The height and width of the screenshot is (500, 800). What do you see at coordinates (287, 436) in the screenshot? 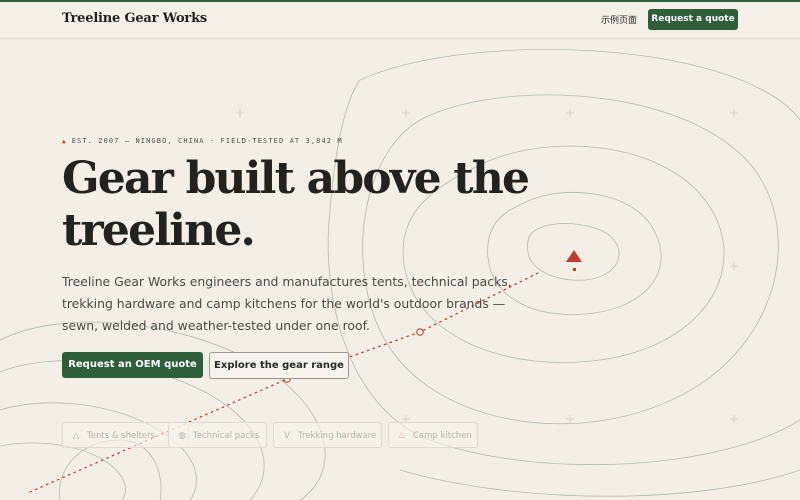
I see `trekking-poles-icon: ᐯ` at bounding box center [287, 436].